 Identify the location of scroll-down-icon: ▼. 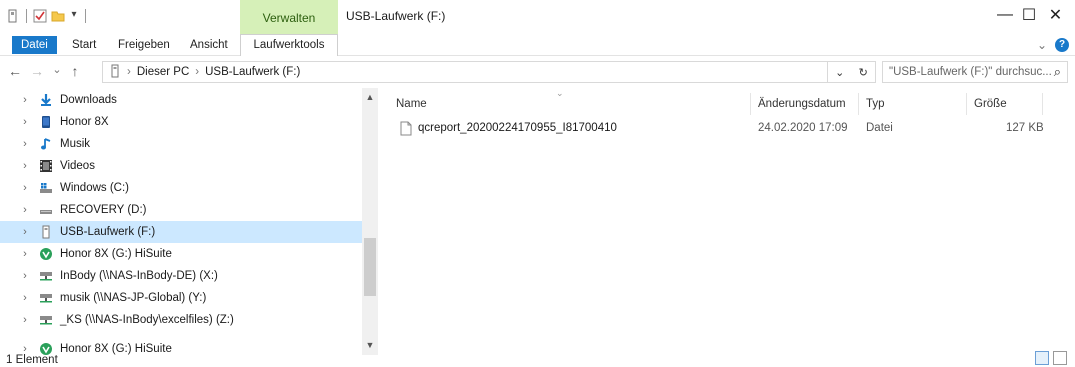
(370, 345).